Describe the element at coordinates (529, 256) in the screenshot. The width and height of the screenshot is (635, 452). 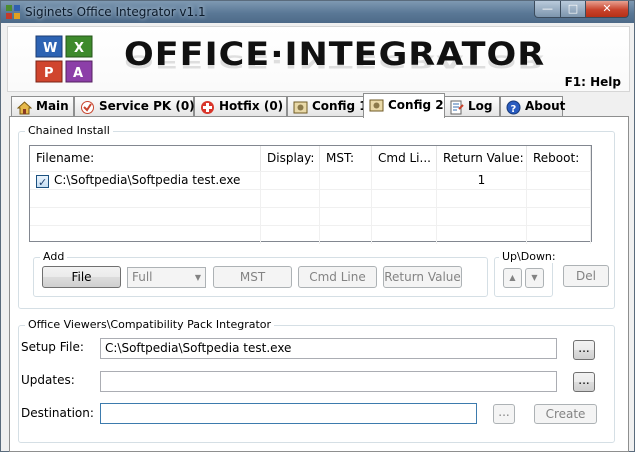
I see `updown-label: Up\Down:` at that location.